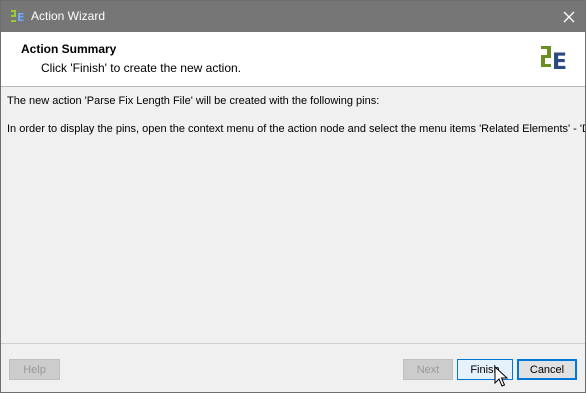 This screenshot has height=393, width=586. I want to click on page-title: Action Summary, so click(69, 49).